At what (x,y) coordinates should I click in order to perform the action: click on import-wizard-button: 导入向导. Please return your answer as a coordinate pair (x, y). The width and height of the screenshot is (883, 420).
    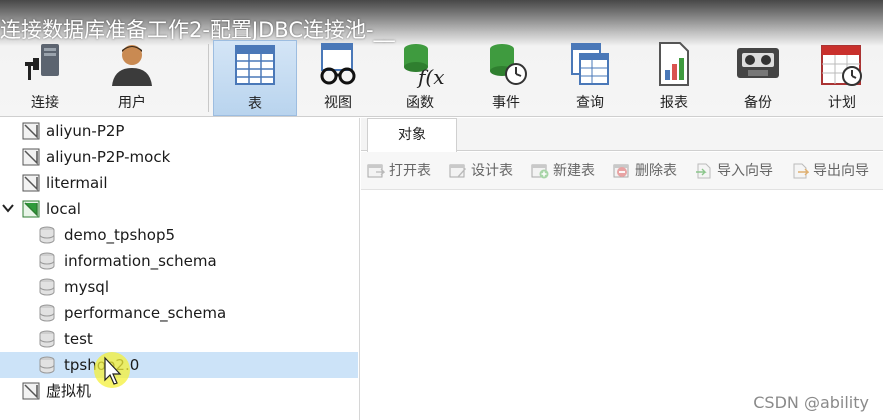
    Looking at the image, I should click on (741, 171).